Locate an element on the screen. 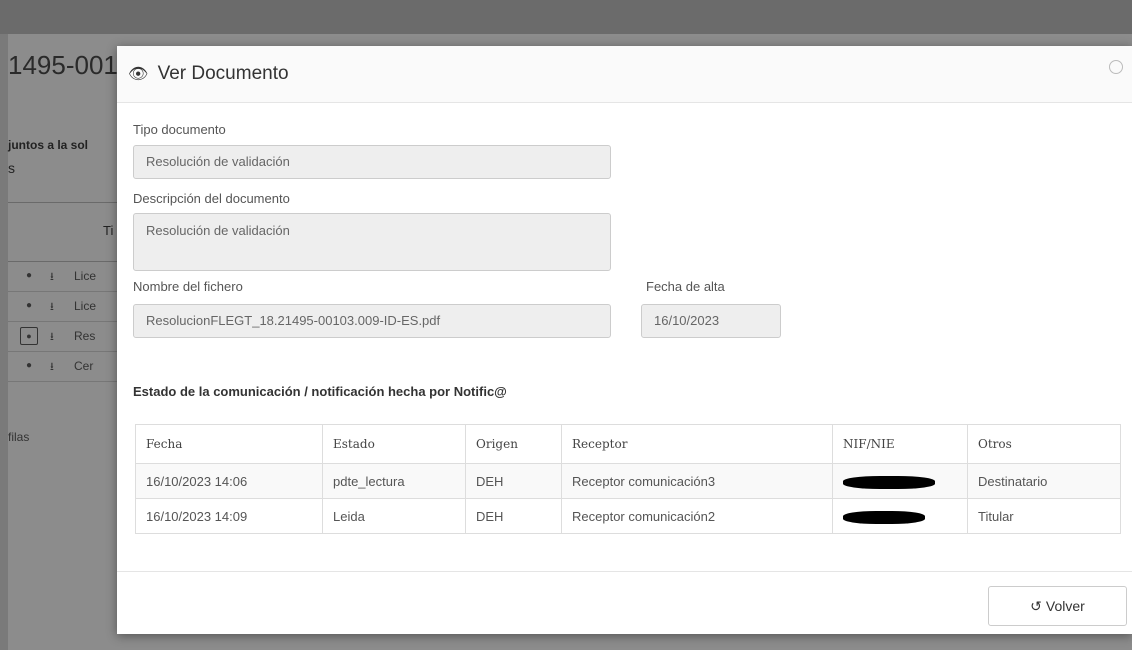 This screenshot has height=650, width=1132. column-header: Estado is located at coordinates (394, 444).